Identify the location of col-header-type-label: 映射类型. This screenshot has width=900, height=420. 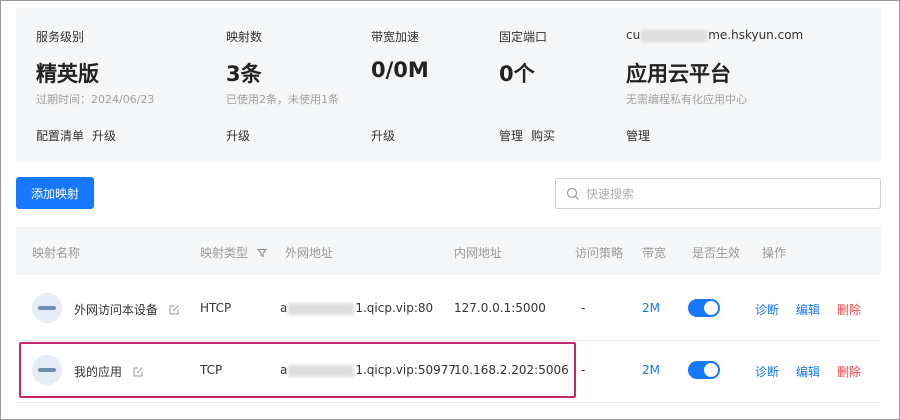
(224, 253).